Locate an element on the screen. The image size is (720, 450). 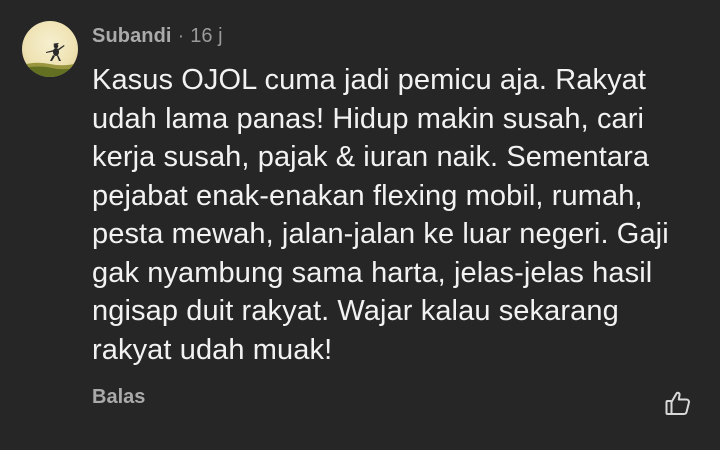
author-name: Subandi is located at coordinates (132, 36).